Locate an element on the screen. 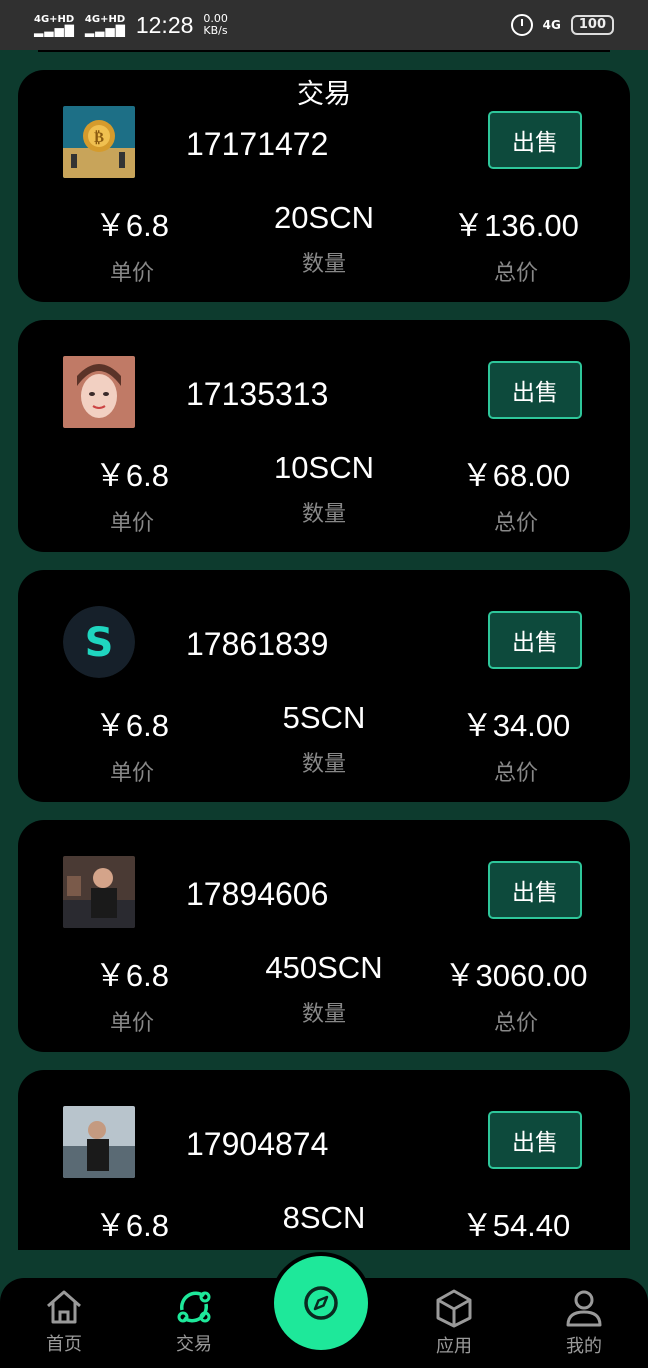 The height and width of the screenshot is (1368, 648). total-price: ￥3060.00 总价 is located at coordinates (516, 997).